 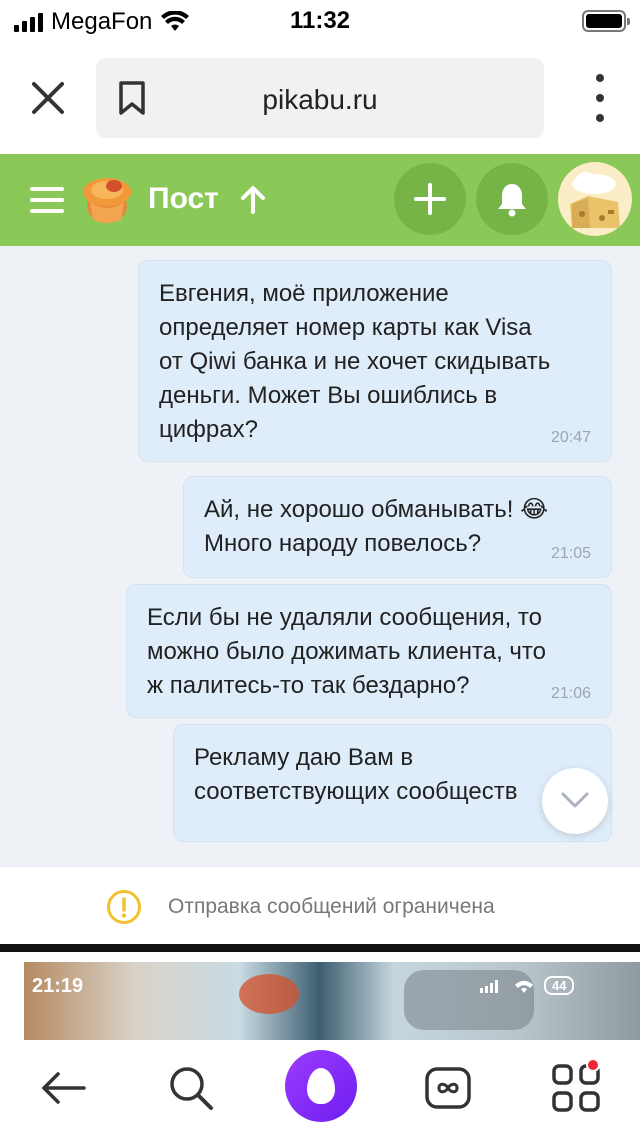 I want to click on arrow-up-icon, so click(x=253, y=199).